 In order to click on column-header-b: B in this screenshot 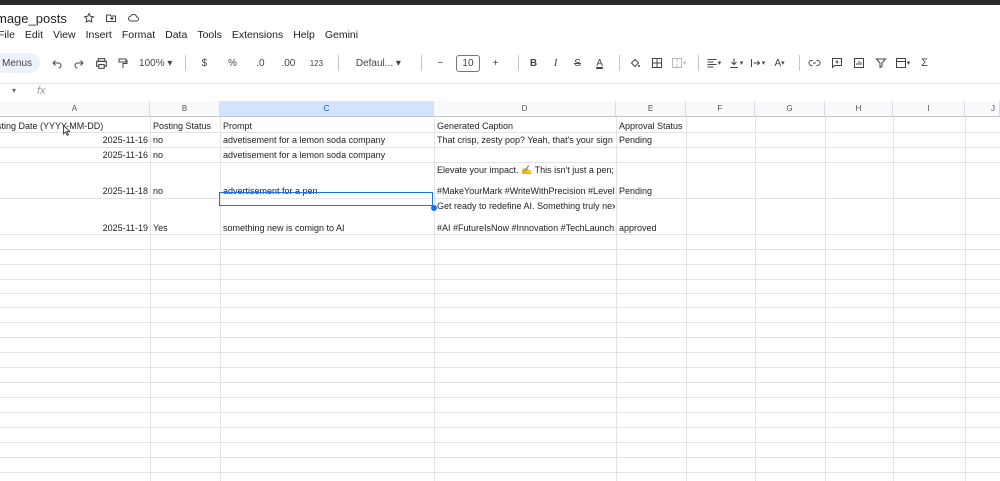, I will do `click(185, 109)`.